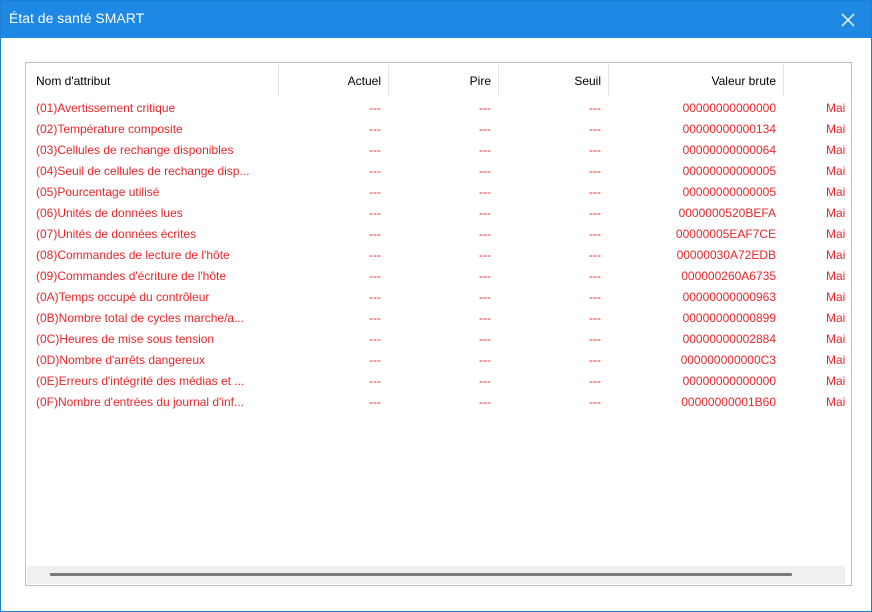 The image size is (872, 612). What do you see at coordinates (77, 18) in the screenshot?
I see `window-title: État de santé SMART` at bounding box center [77, 18].